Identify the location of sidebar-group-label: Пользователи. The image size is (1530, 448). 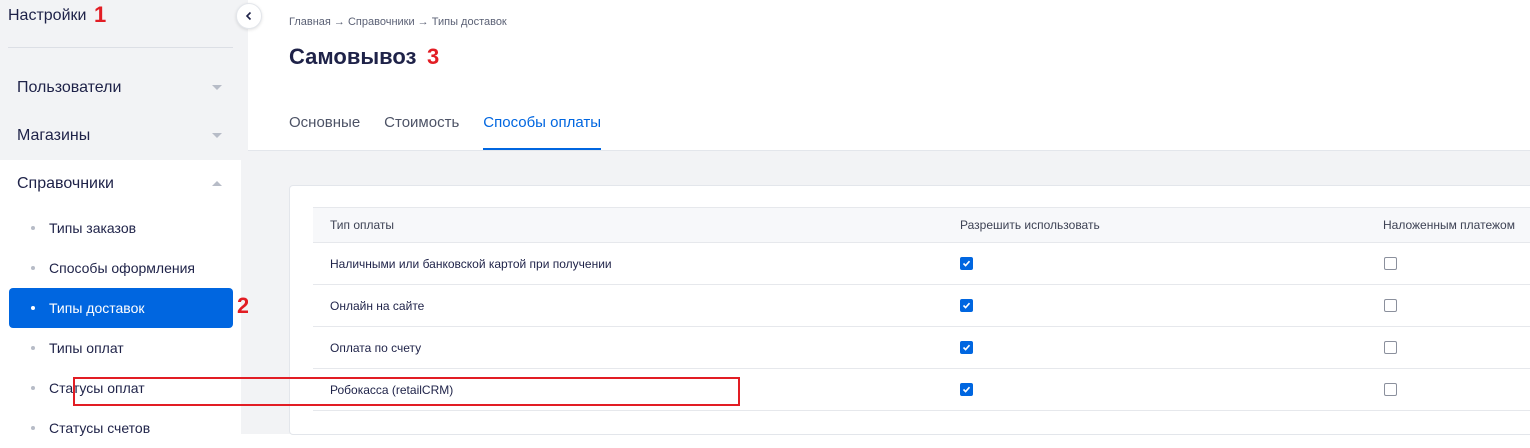
(69, 87).